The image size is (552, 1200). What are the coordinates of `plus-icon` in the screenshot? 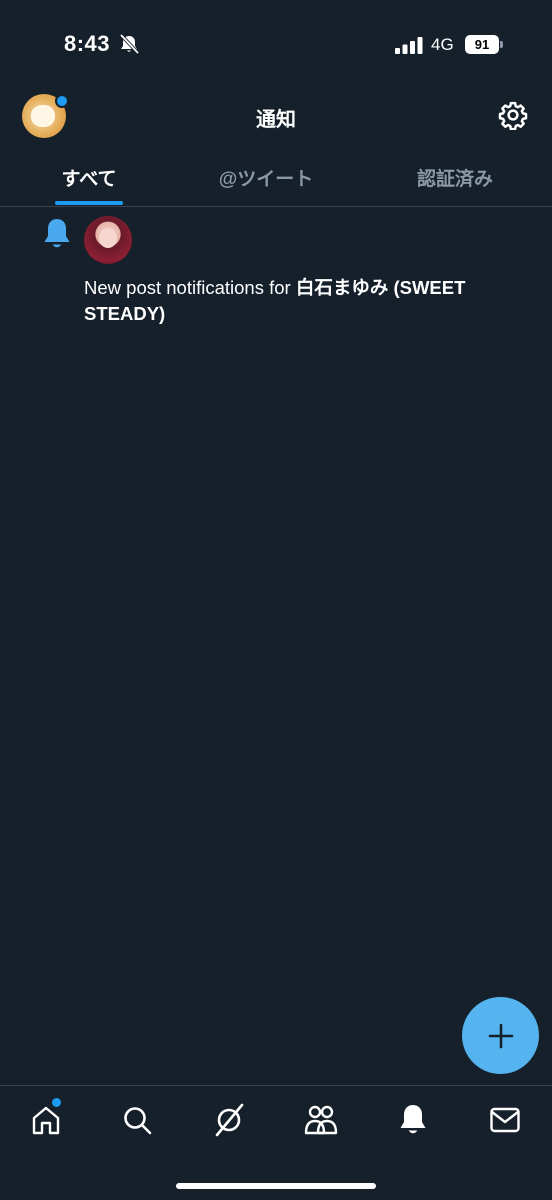 It's located at (500, 1035).